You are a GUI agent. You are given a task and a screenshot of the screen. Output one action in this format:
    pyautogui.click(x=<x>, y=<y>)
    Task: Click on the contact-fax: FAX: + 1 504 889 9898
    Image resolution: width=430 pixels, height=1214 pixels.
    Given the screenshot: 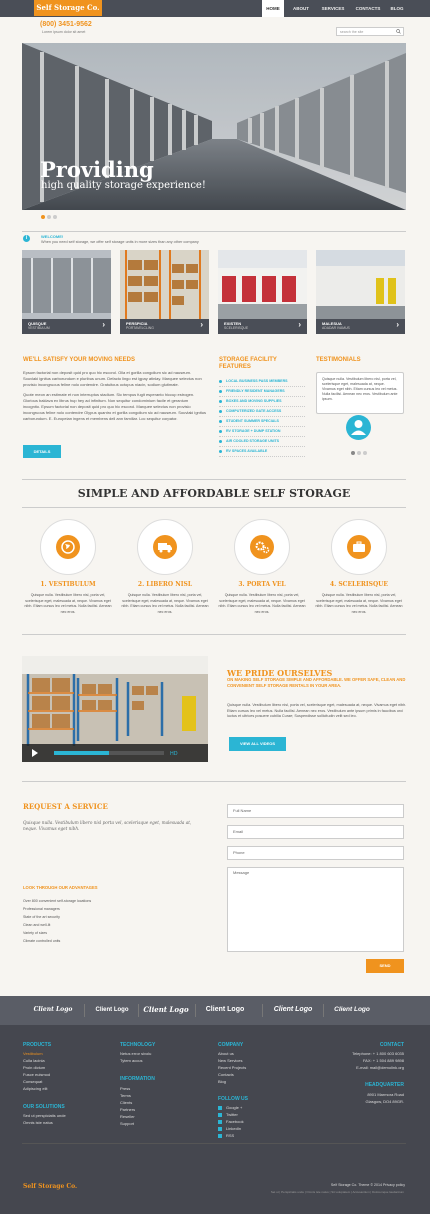 What is the action you would take?
    pyautogui.click(x=383, y=1060)
    